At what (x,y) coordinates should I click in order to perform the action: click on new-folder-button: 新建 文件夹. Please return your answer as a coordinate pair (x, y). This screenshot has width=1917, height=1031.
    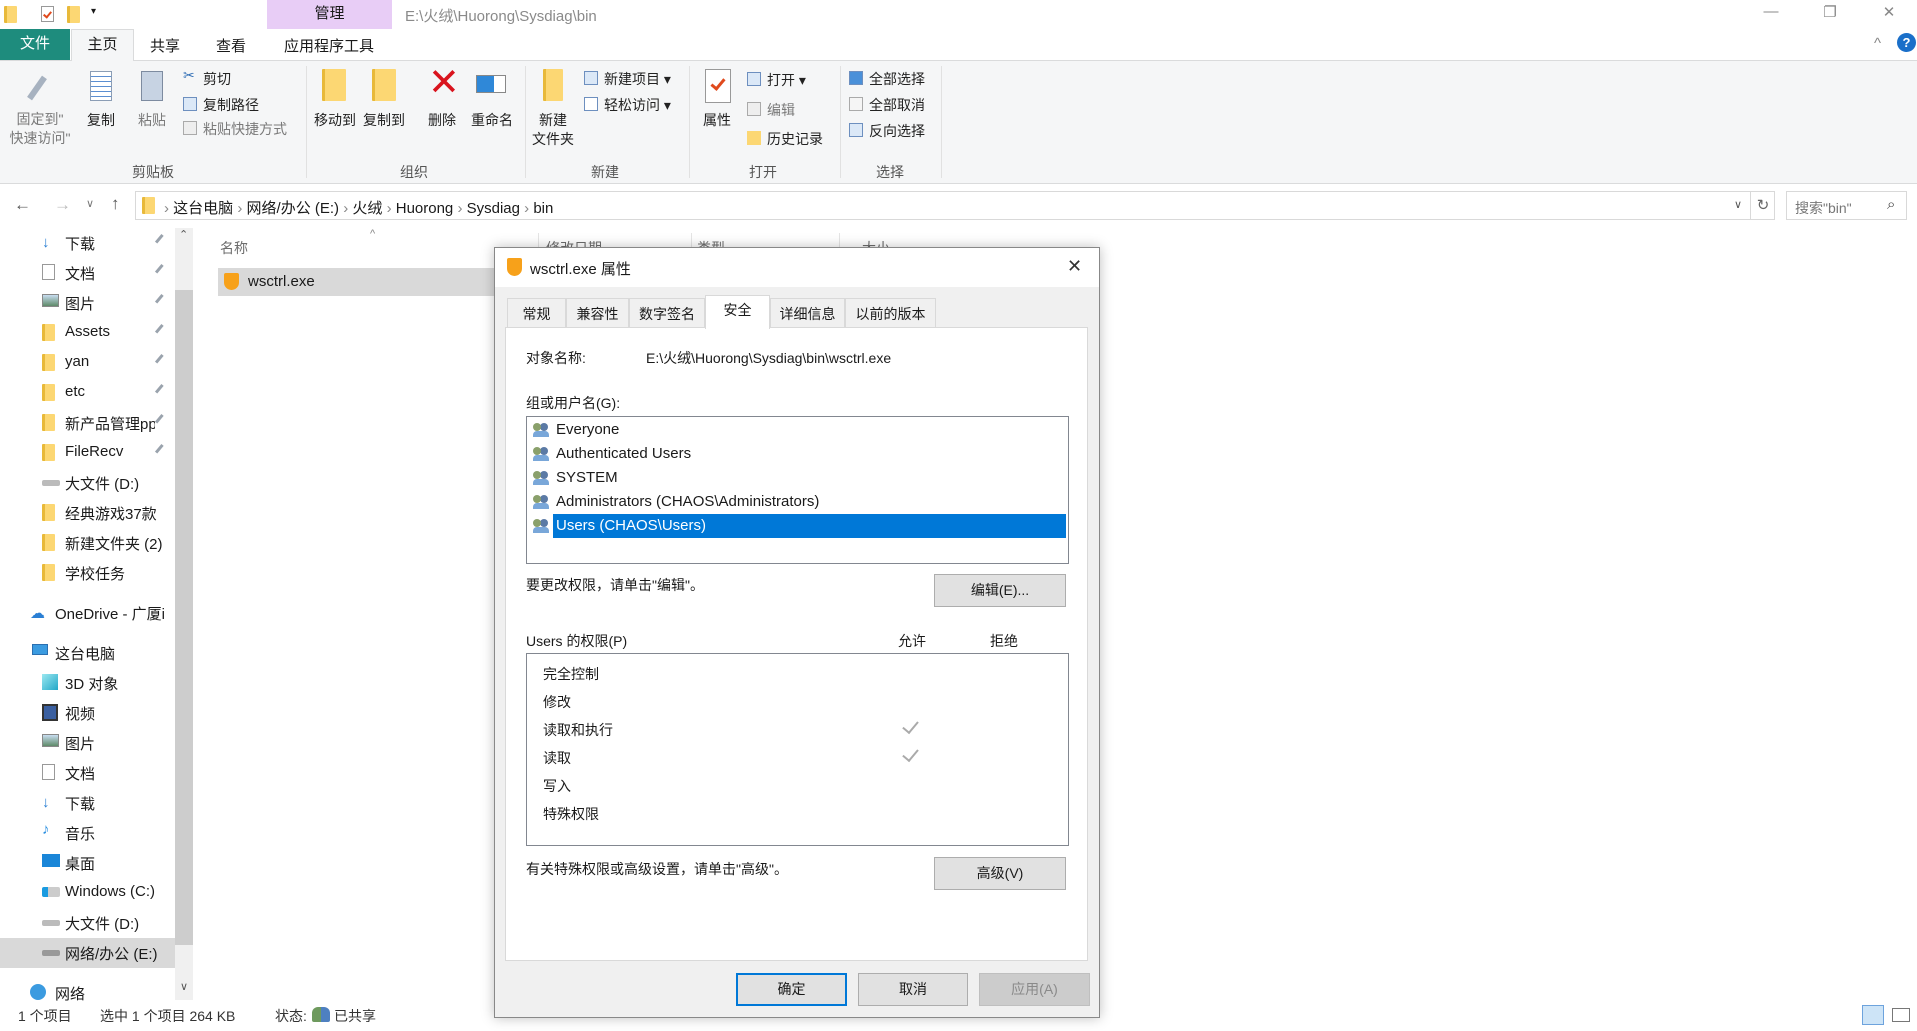
    Looking at the image, I should click on (553, 130).